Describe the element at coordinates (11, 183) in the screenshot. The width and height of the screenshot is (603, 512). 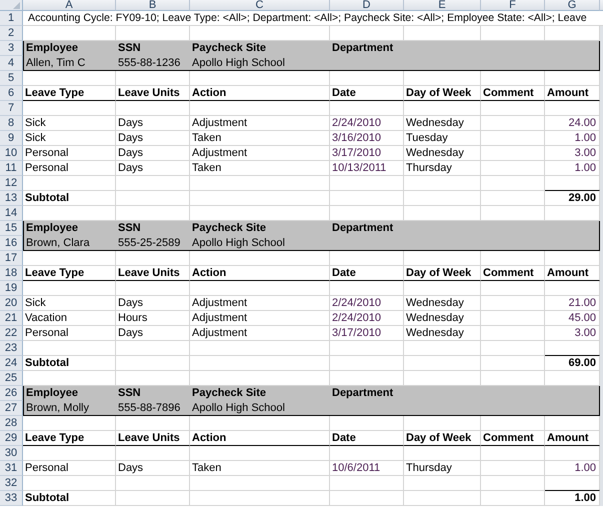
I see `row-header: 12` at that location.